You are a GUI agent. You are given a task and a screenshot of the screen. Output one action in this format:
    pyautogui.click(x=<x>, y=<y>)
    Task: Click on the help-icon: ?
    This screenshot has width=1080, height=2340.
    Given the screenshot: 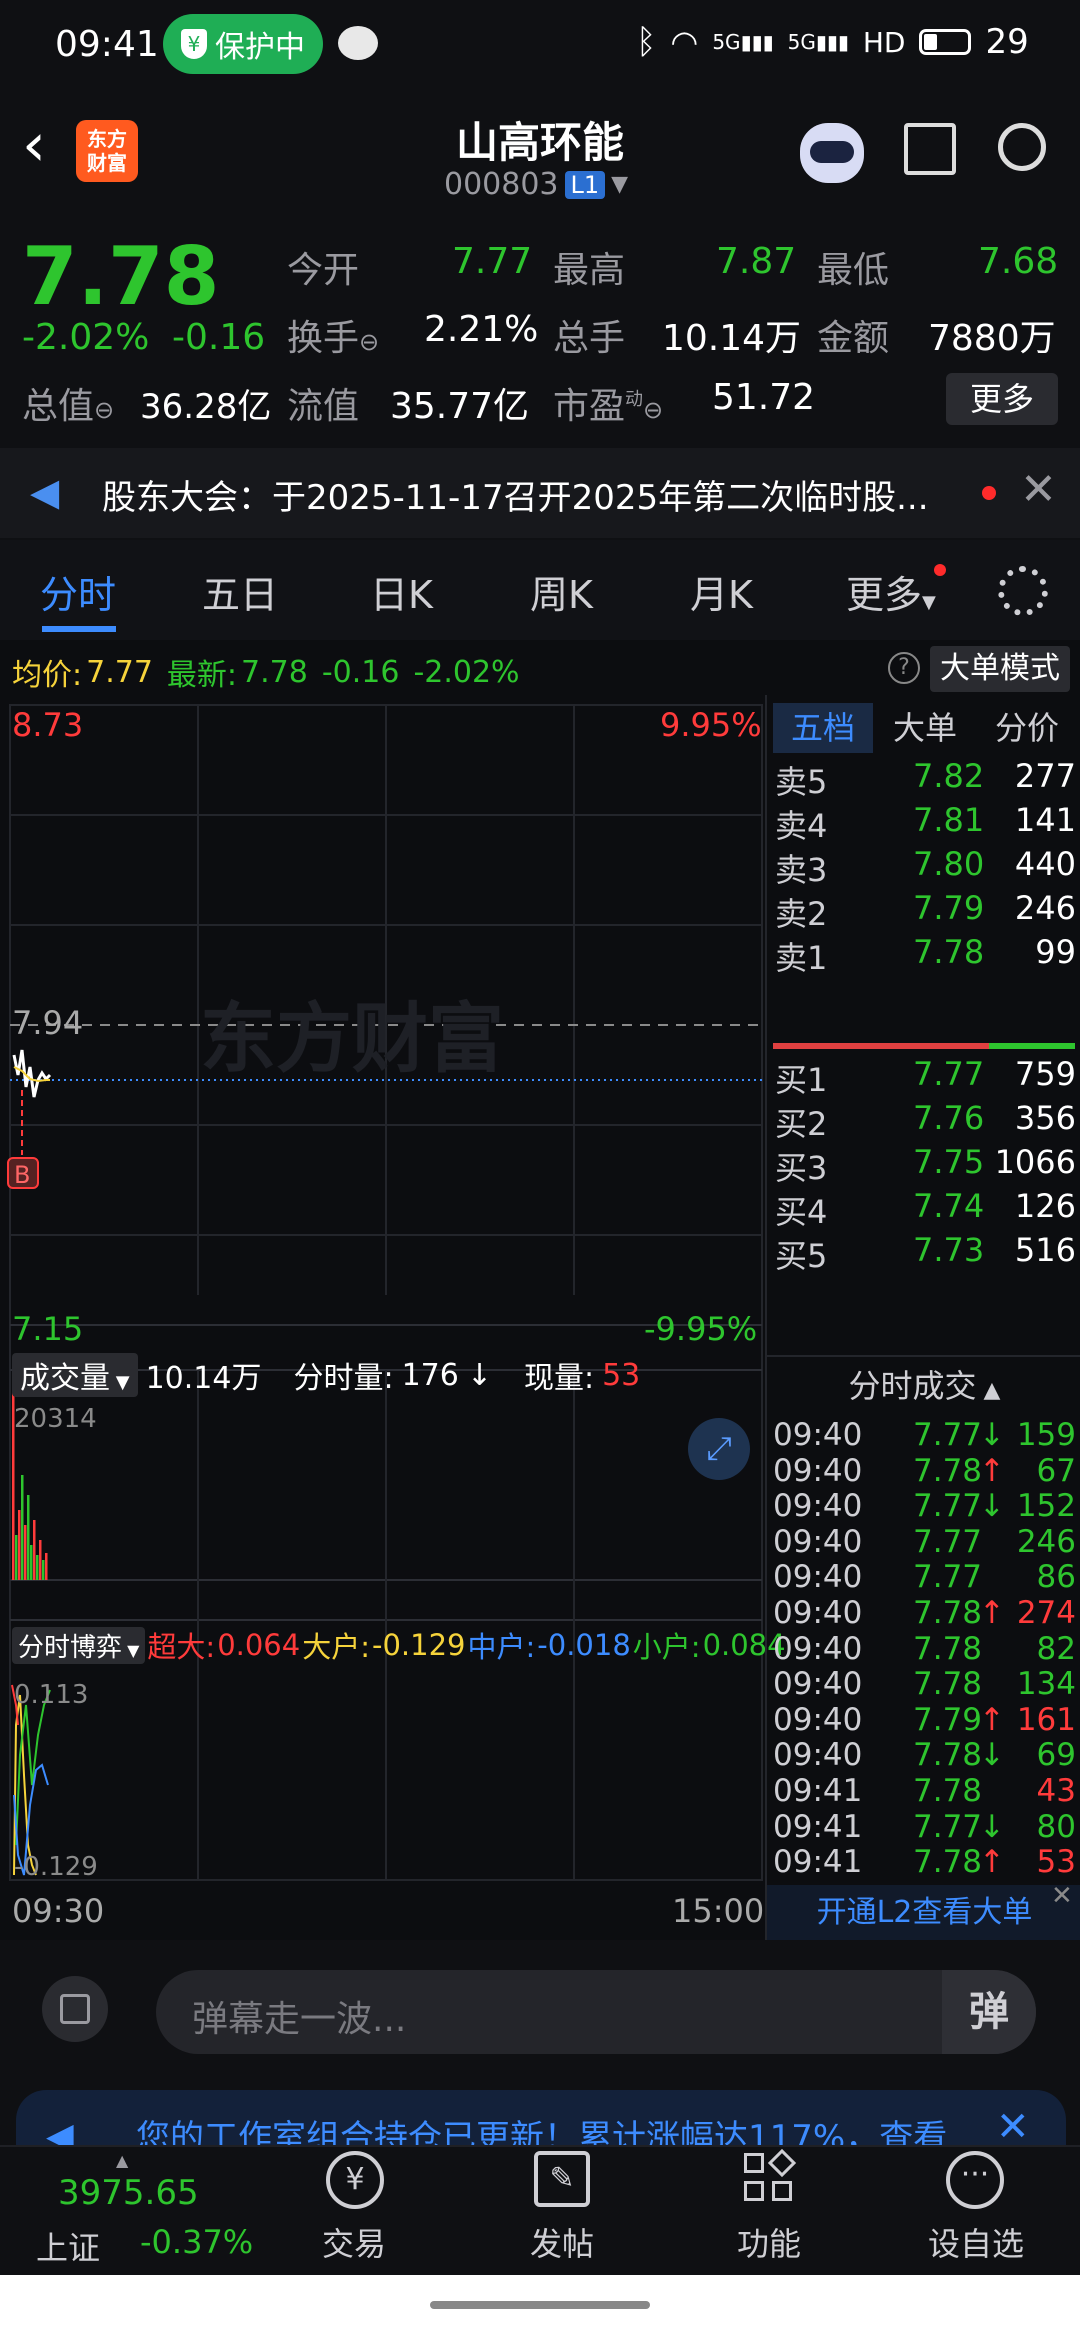 What is the action you would take?
    pyautogui.click(x=904, y=668)
    